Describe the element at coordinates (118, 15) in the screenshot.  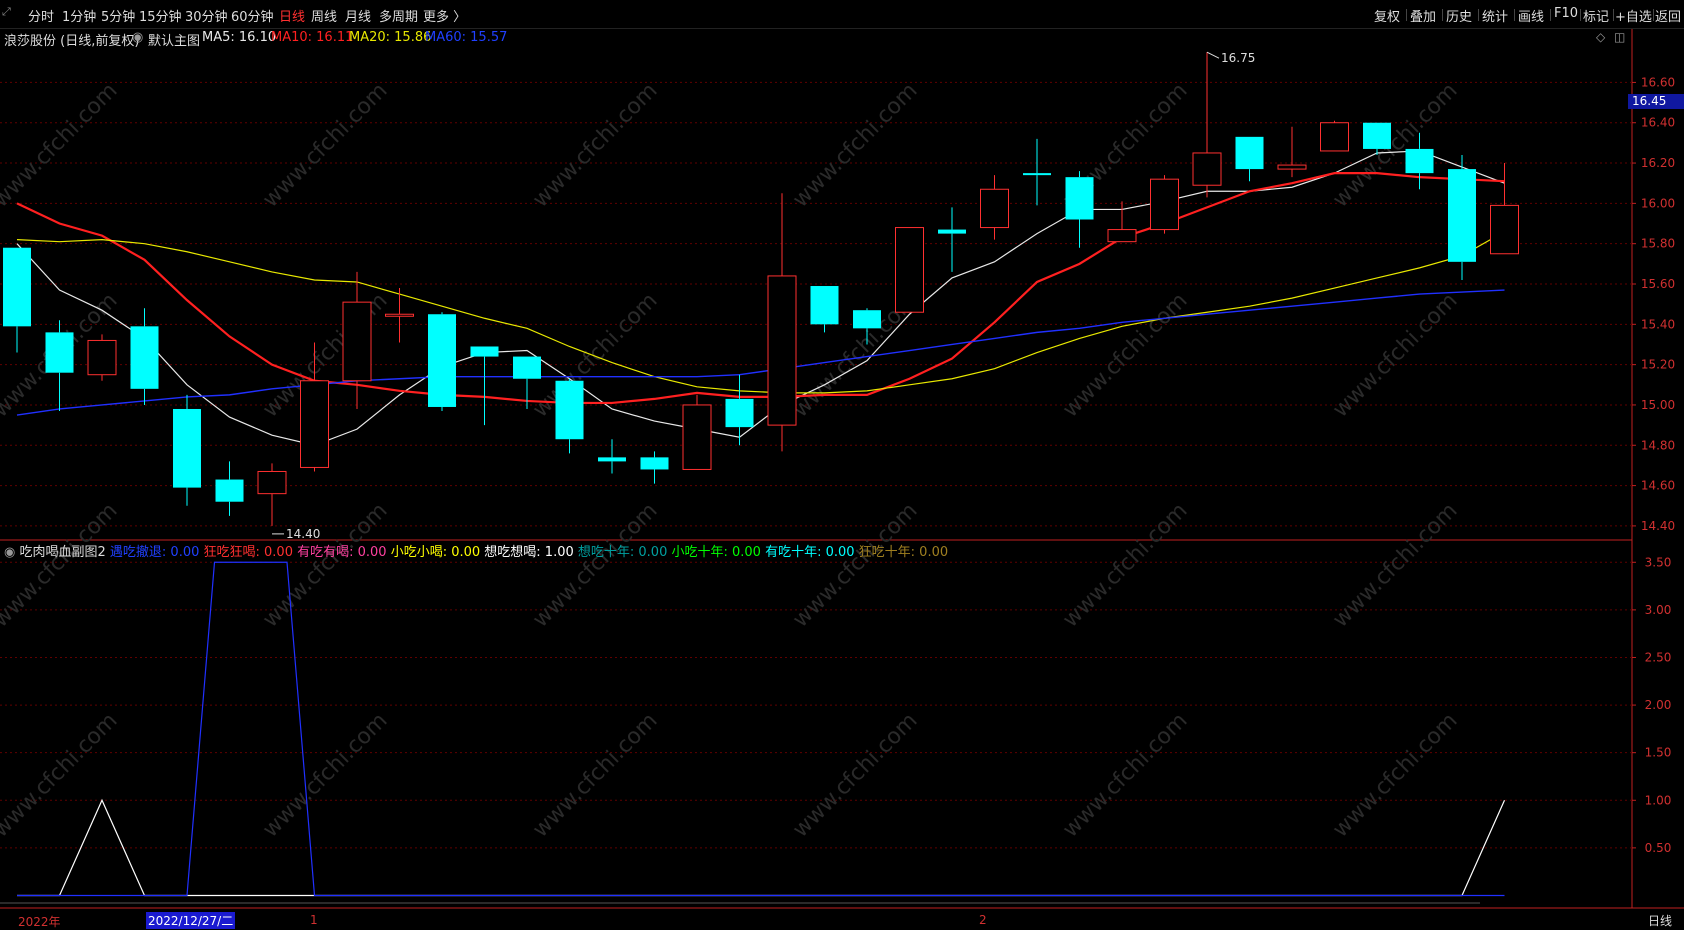
I see `period-tab-5min: 5分钟` at that location.